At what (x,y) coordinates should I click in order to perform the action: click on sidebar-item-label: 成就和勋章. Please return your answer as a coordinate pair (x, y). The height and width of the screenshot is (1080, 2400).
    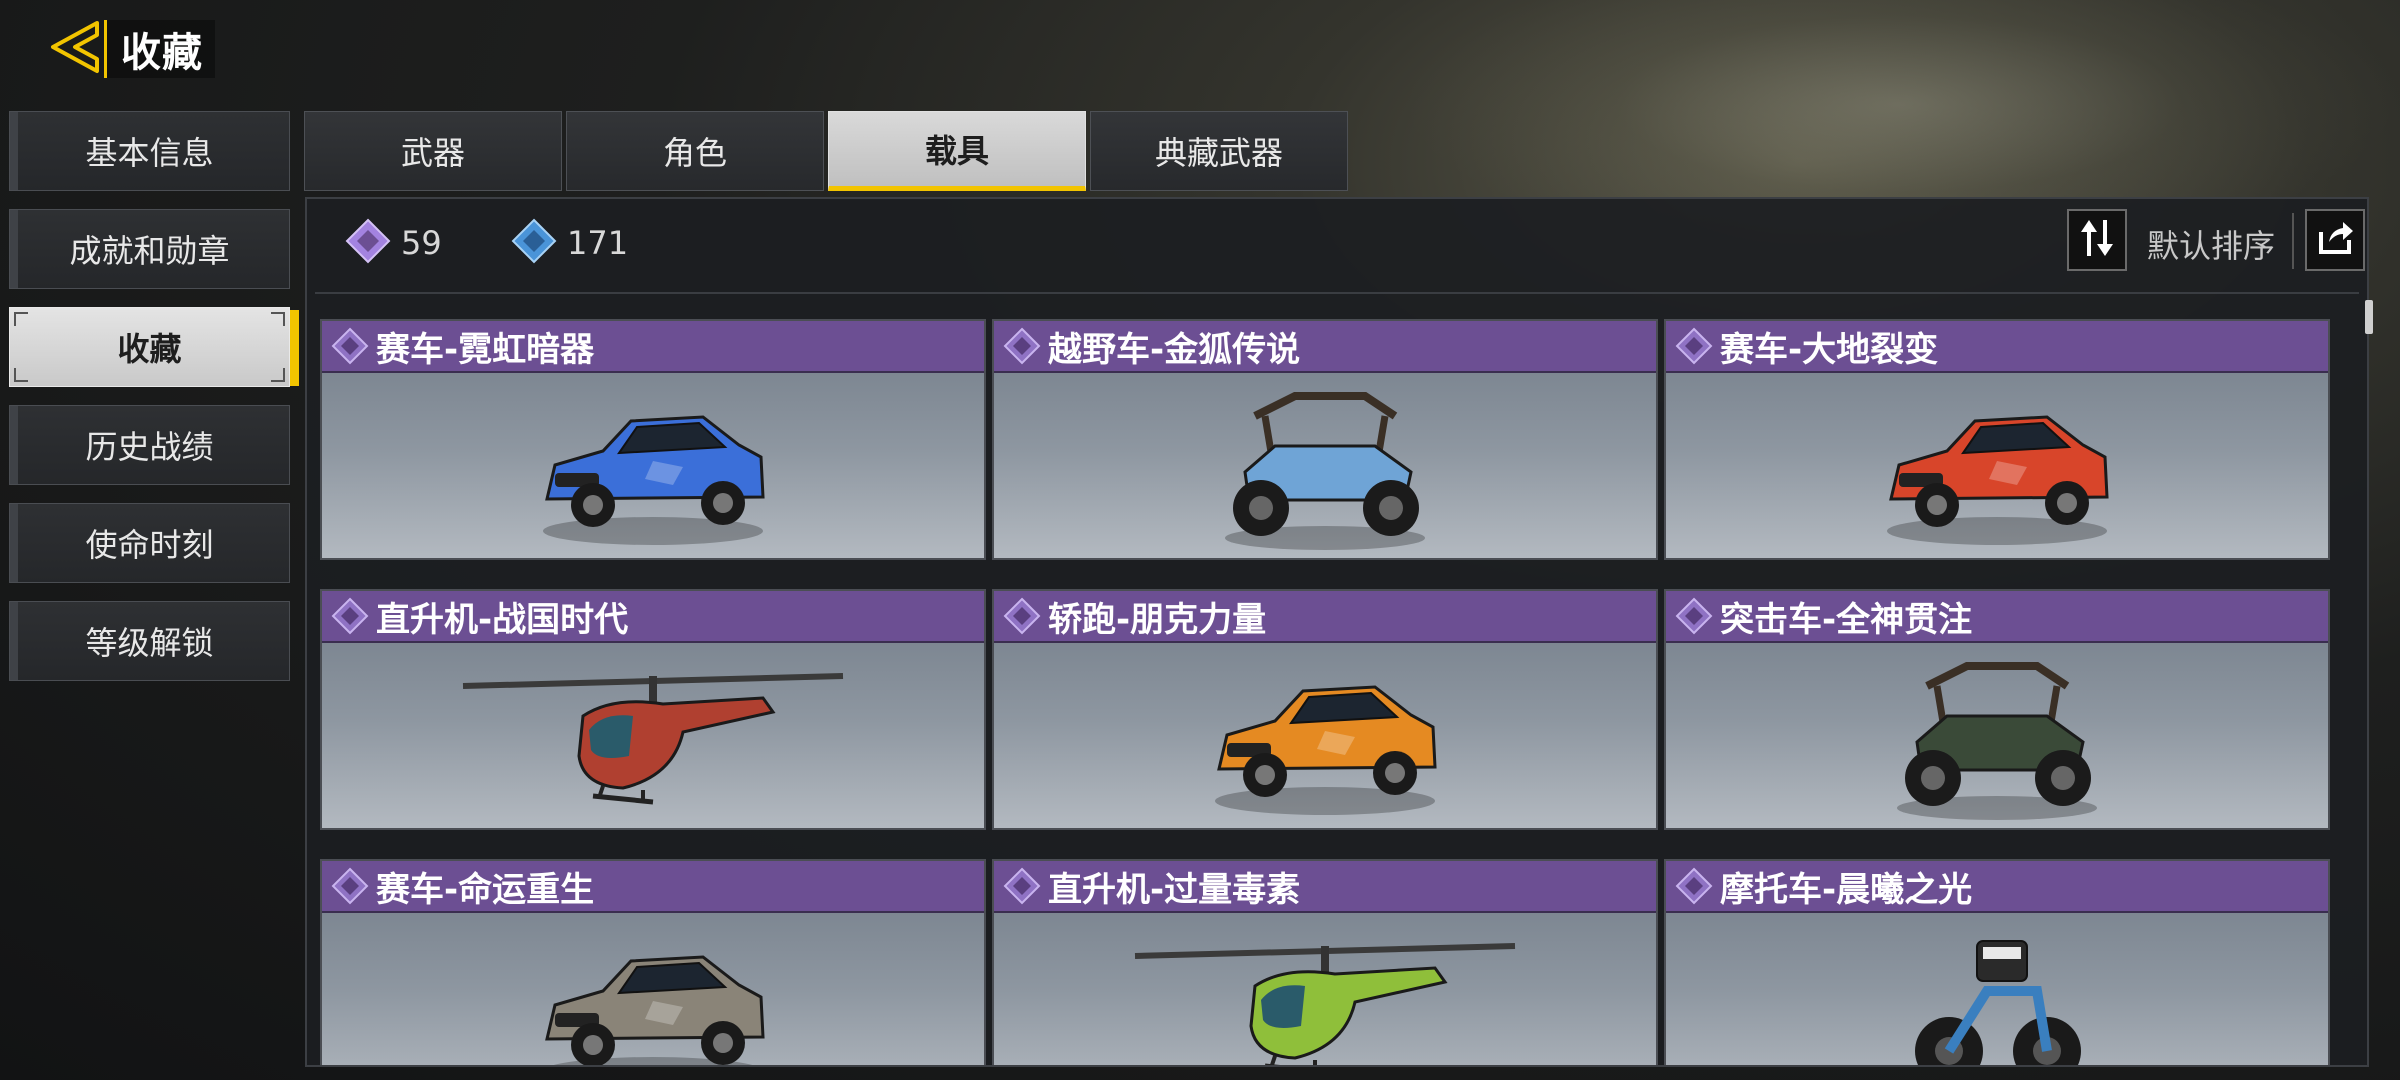
    Looking at the image, I should click on (149, 251).